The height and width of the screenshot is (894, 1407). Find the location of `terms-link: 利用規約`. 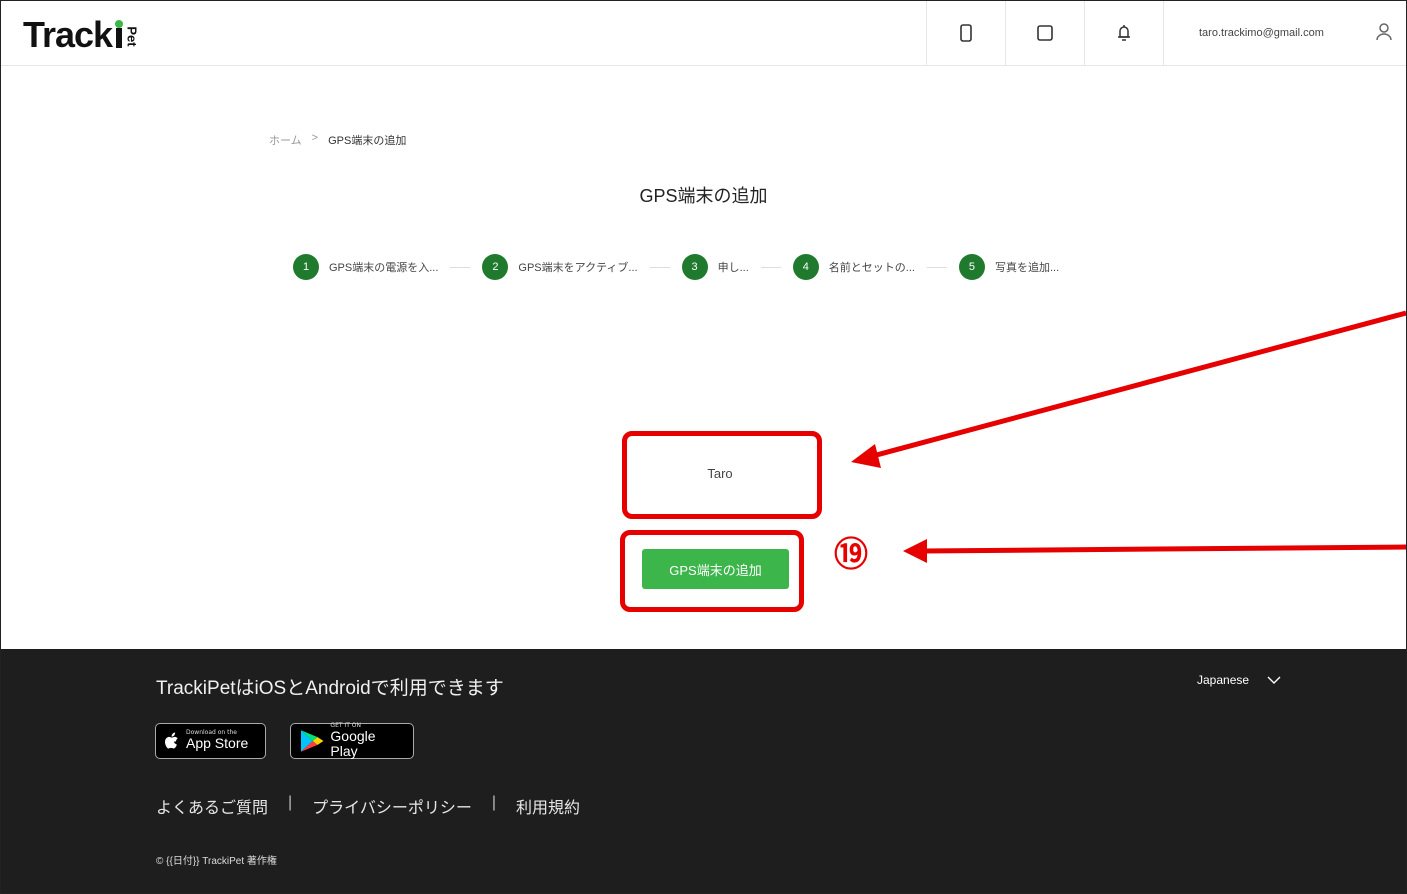

terms-link: 利用規約 is located at coordinates (548, 806).